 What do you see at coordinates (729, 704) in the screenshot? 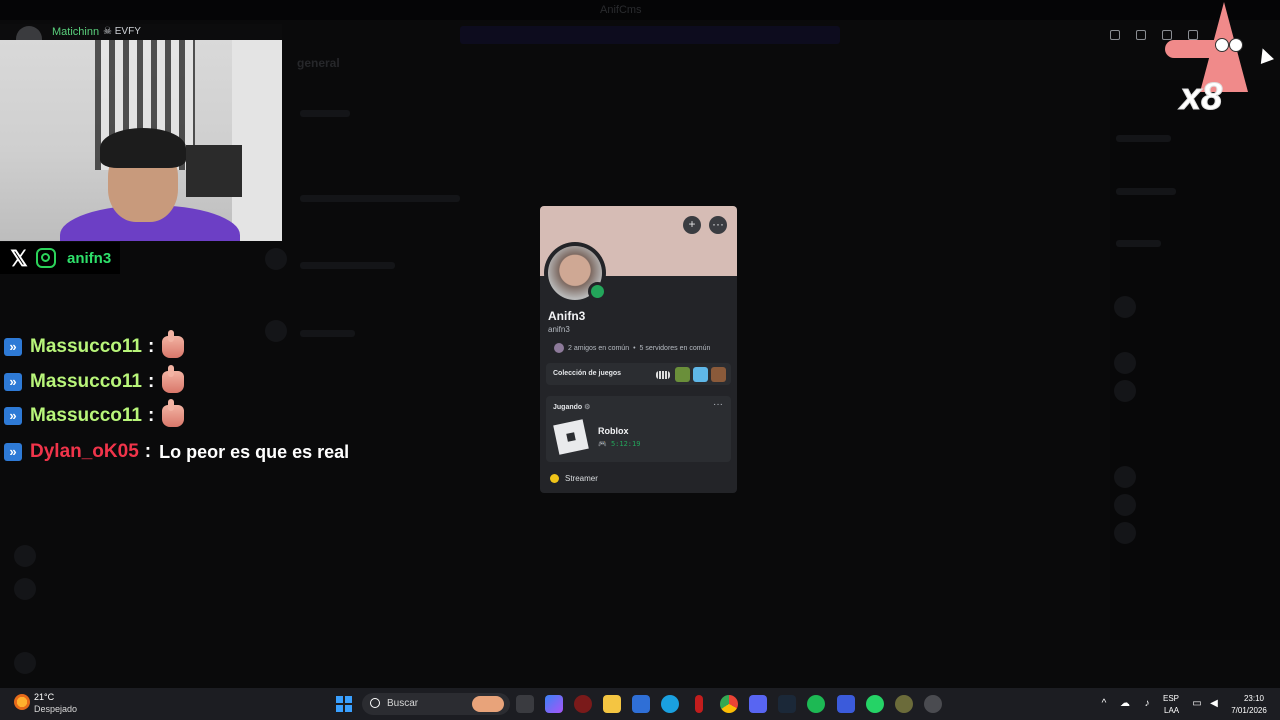
I see `chrome-icon` at bounding box center [729, 704].